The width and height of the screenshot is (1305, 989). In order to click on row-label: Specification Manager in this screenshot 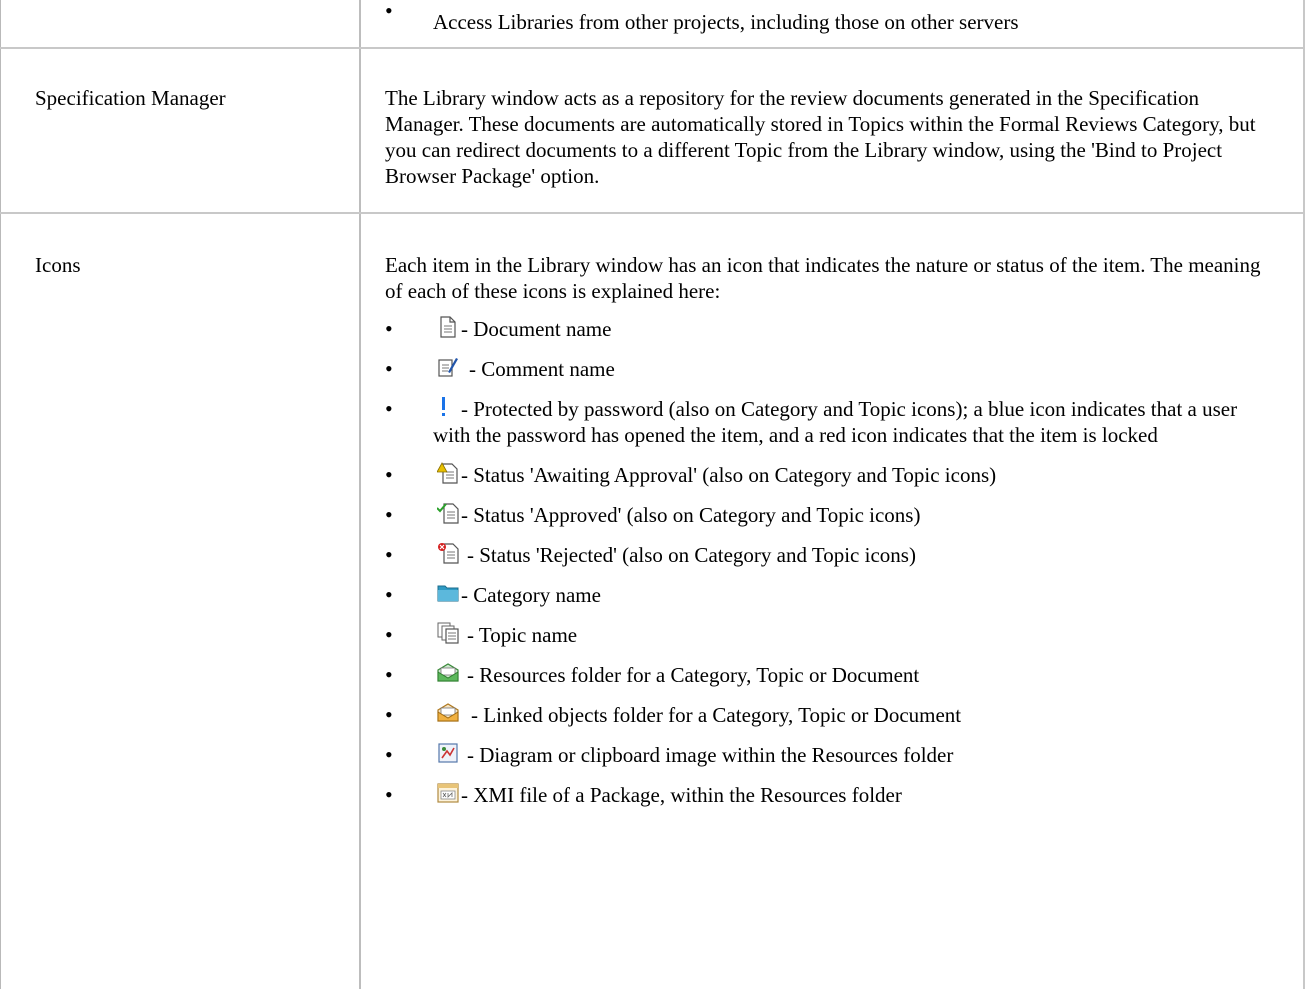, I will do `click(130, 98)`.